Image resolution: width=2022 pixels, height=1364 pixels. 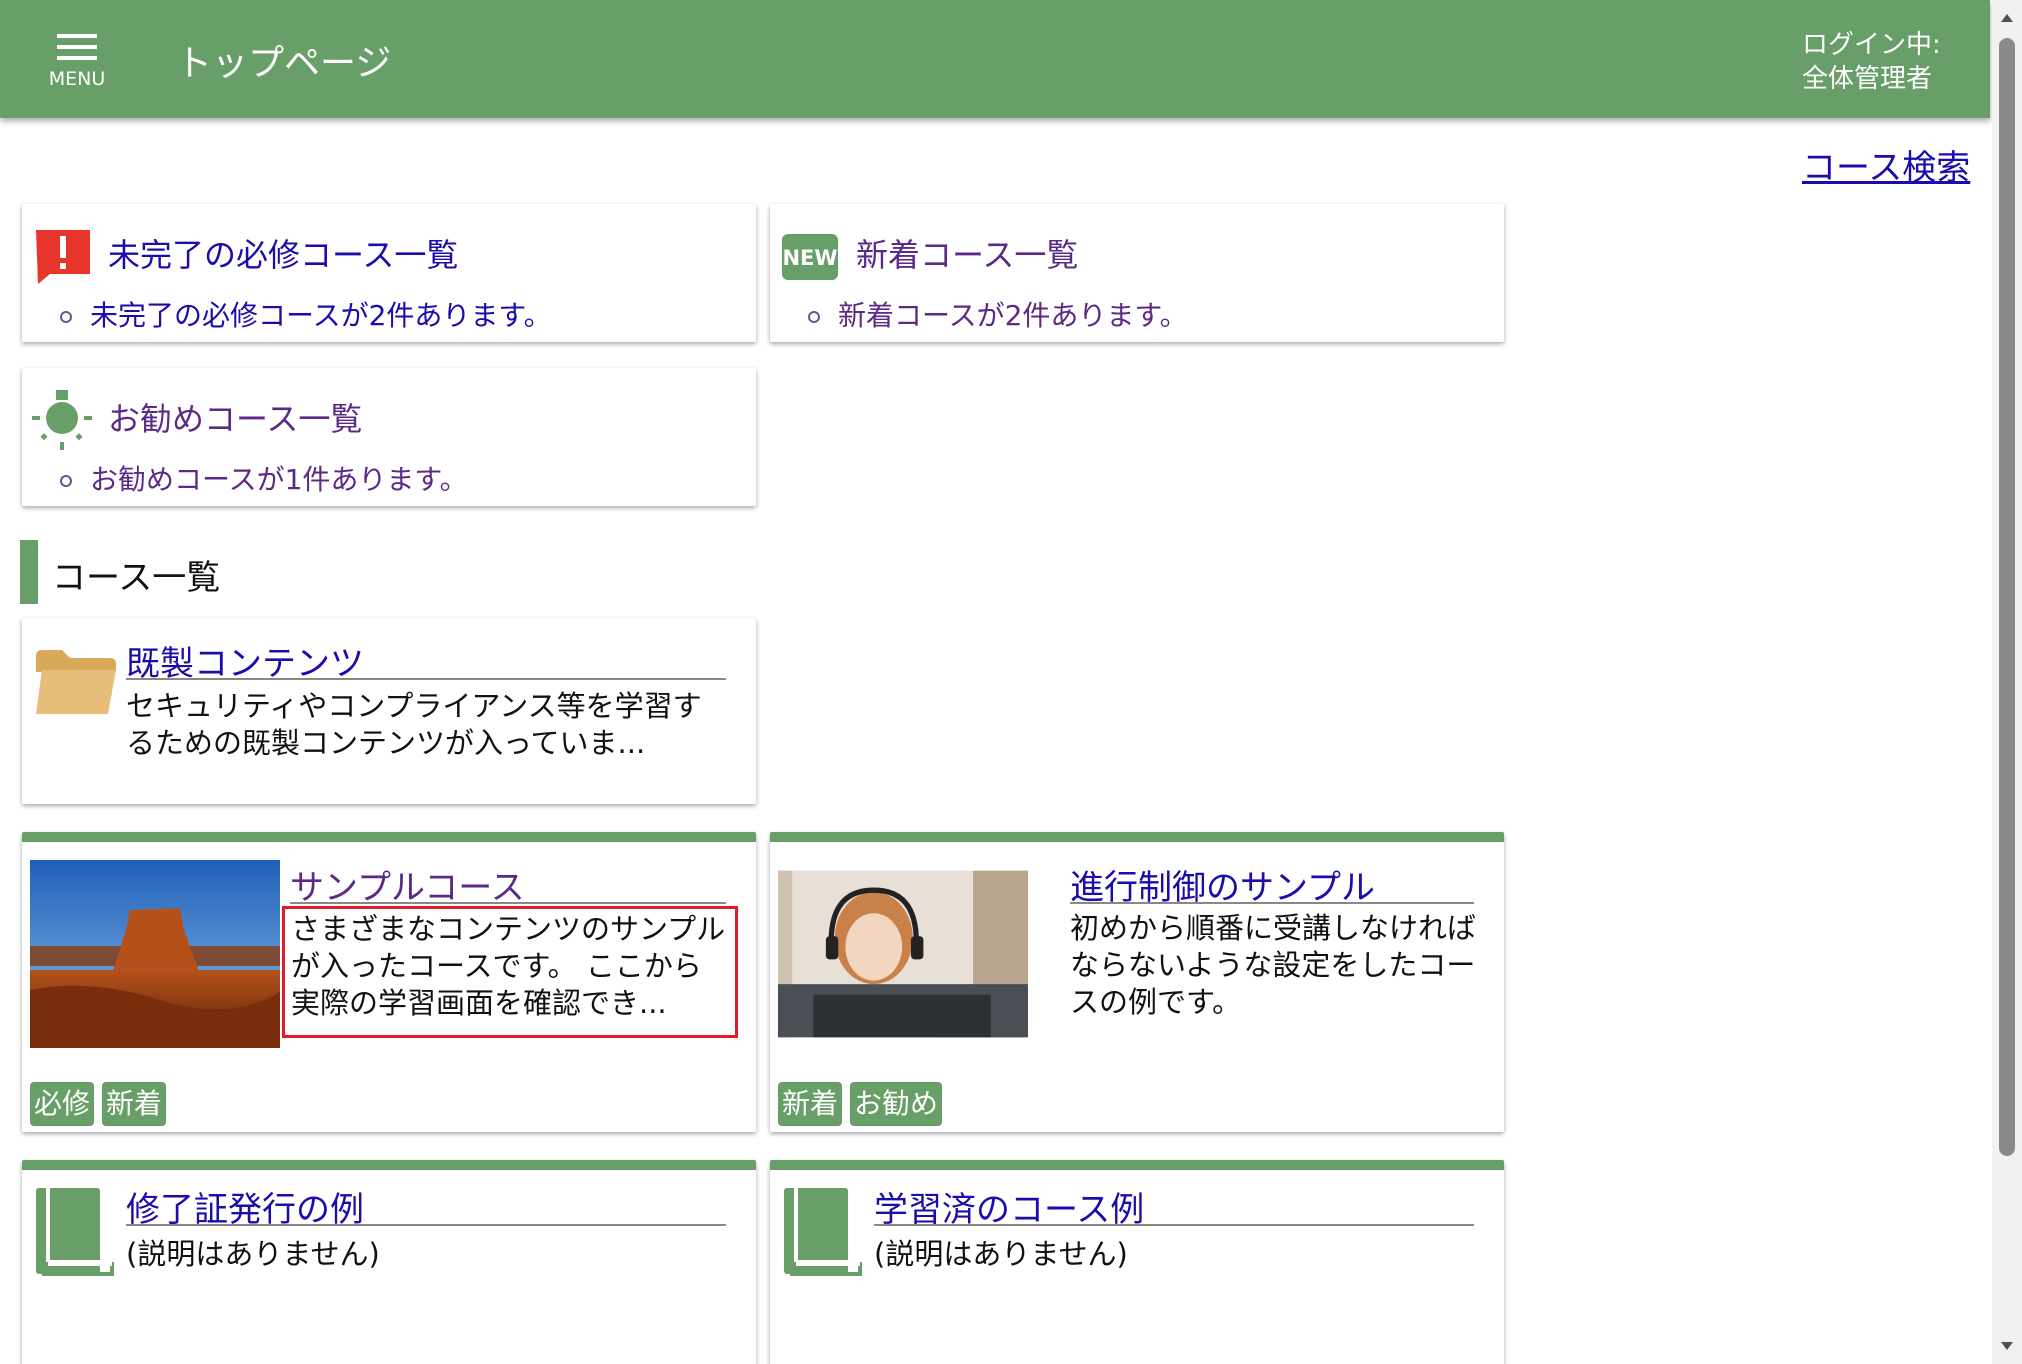 I want to click on scroll-down-arrow-icon, so click(x=2007, y=1346).